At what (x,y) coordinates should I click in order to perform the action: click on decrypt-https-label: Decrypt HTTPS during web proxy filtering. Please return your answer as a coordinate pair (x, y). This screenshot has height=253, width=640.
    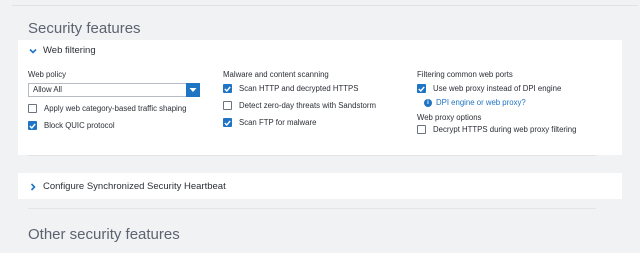
    Looking at the image, I should click on (505, 129).